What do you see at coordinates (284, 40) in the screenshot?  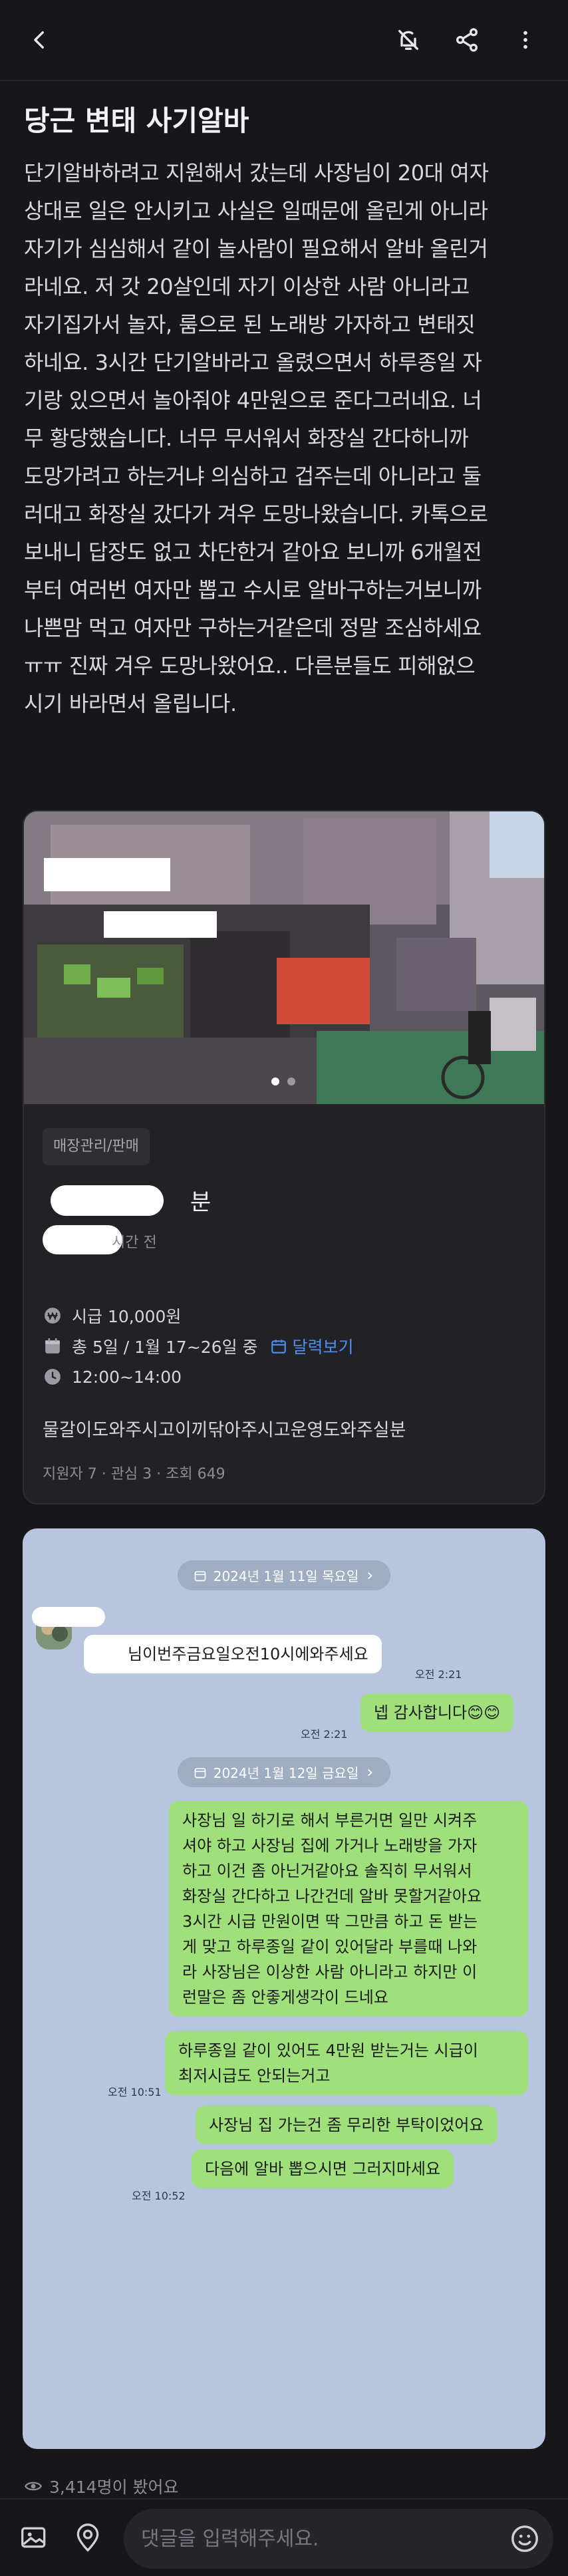 I see `top-app-bar` at bounding box center [284, 40].